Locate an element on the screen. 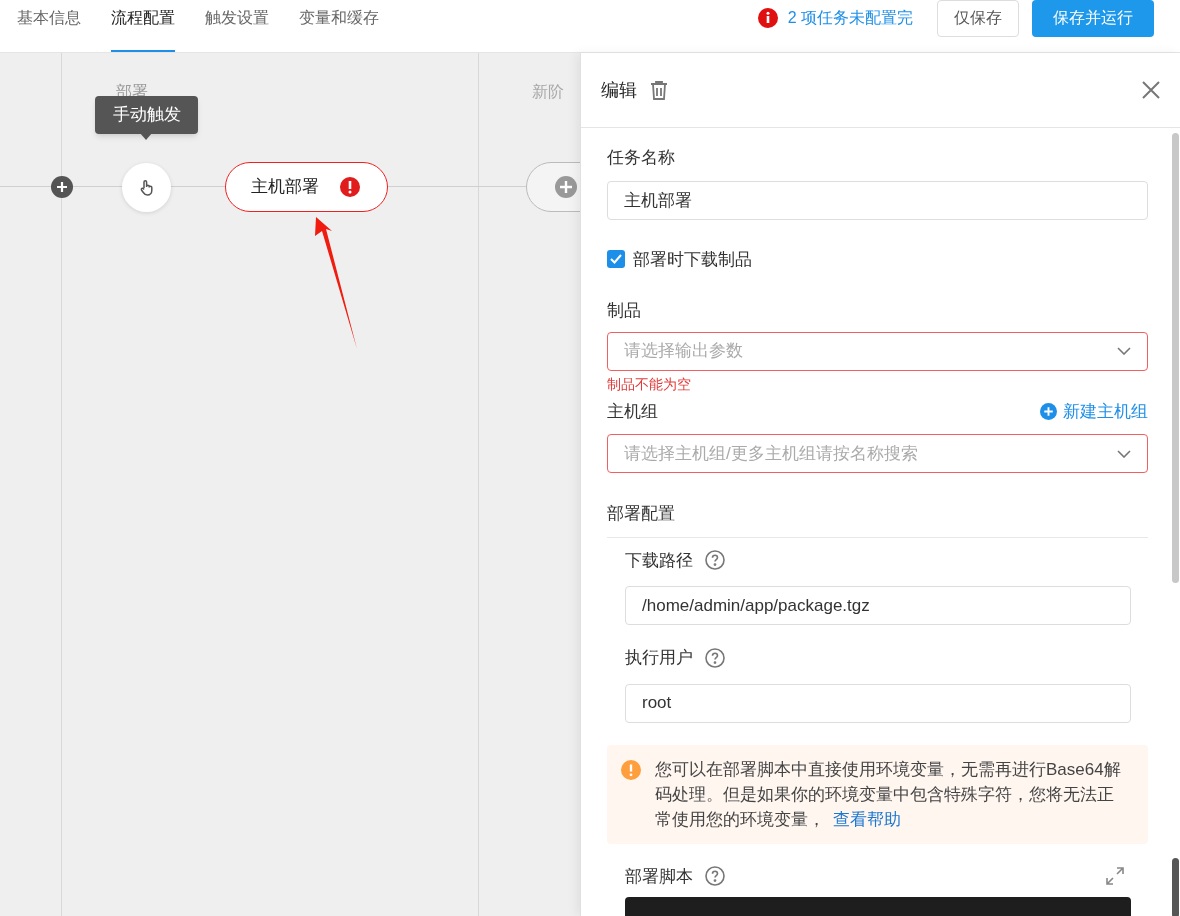  field-label: 制品 is located at coordinates (624, 311).